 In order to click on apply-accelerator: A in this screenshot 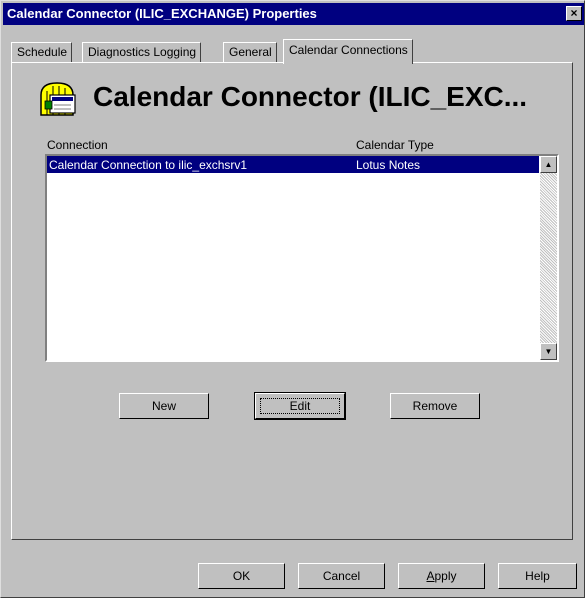, I will do `click(430, 576)`.